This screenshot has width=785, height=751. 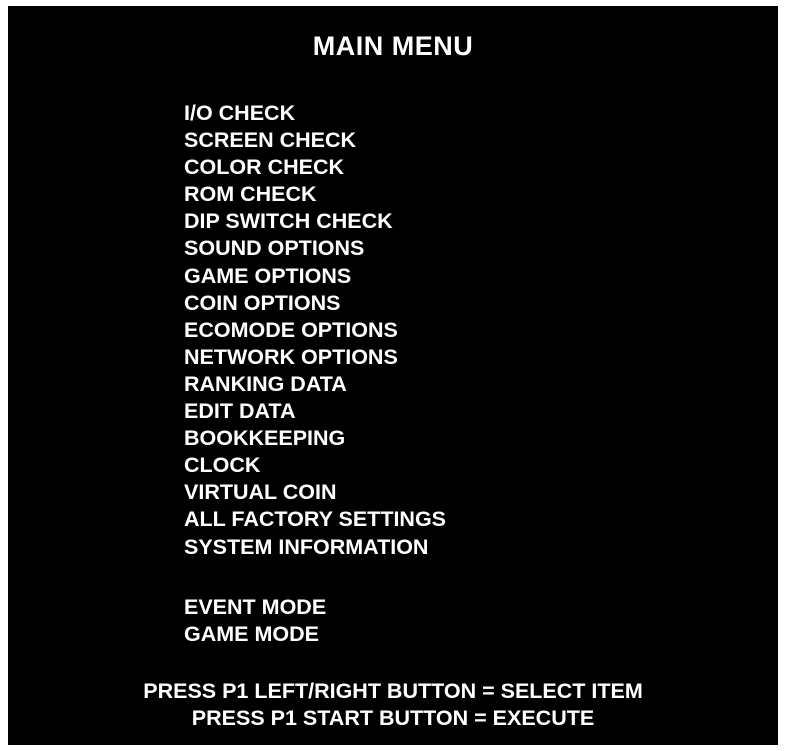 I want to click on instruction-execute: PRESS P1 START BUTTON = EXECUTE, so click(x=393, y=718).